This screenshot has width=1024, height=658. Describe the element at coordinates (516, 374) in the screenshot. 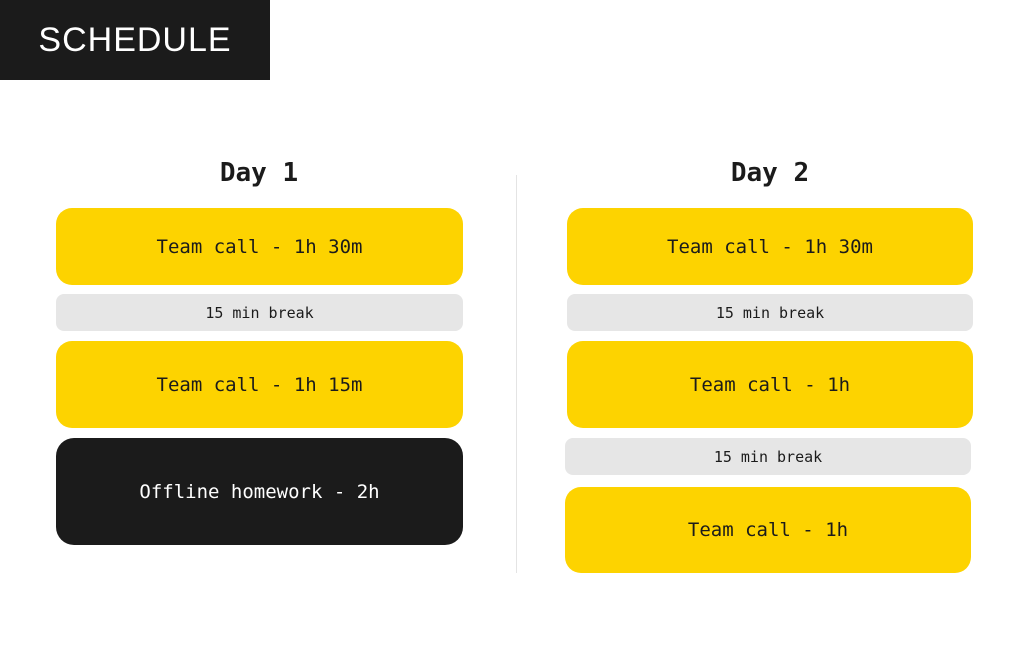

I see `day-divider` at that location.